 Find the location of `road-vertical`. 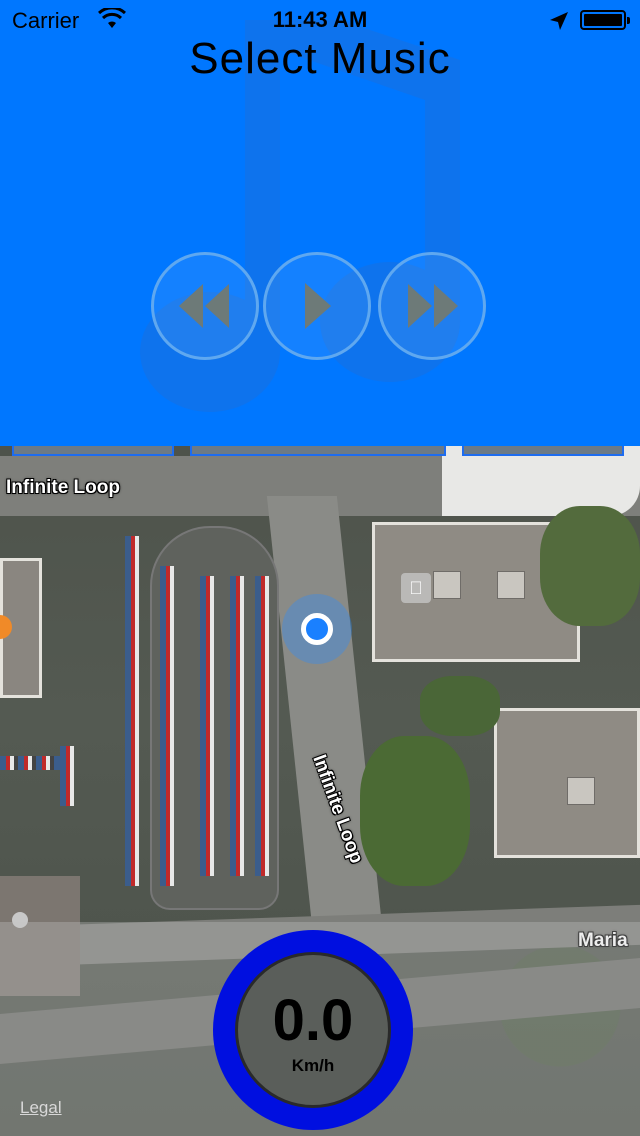

road-vertical is located at coordinates (325, 716).